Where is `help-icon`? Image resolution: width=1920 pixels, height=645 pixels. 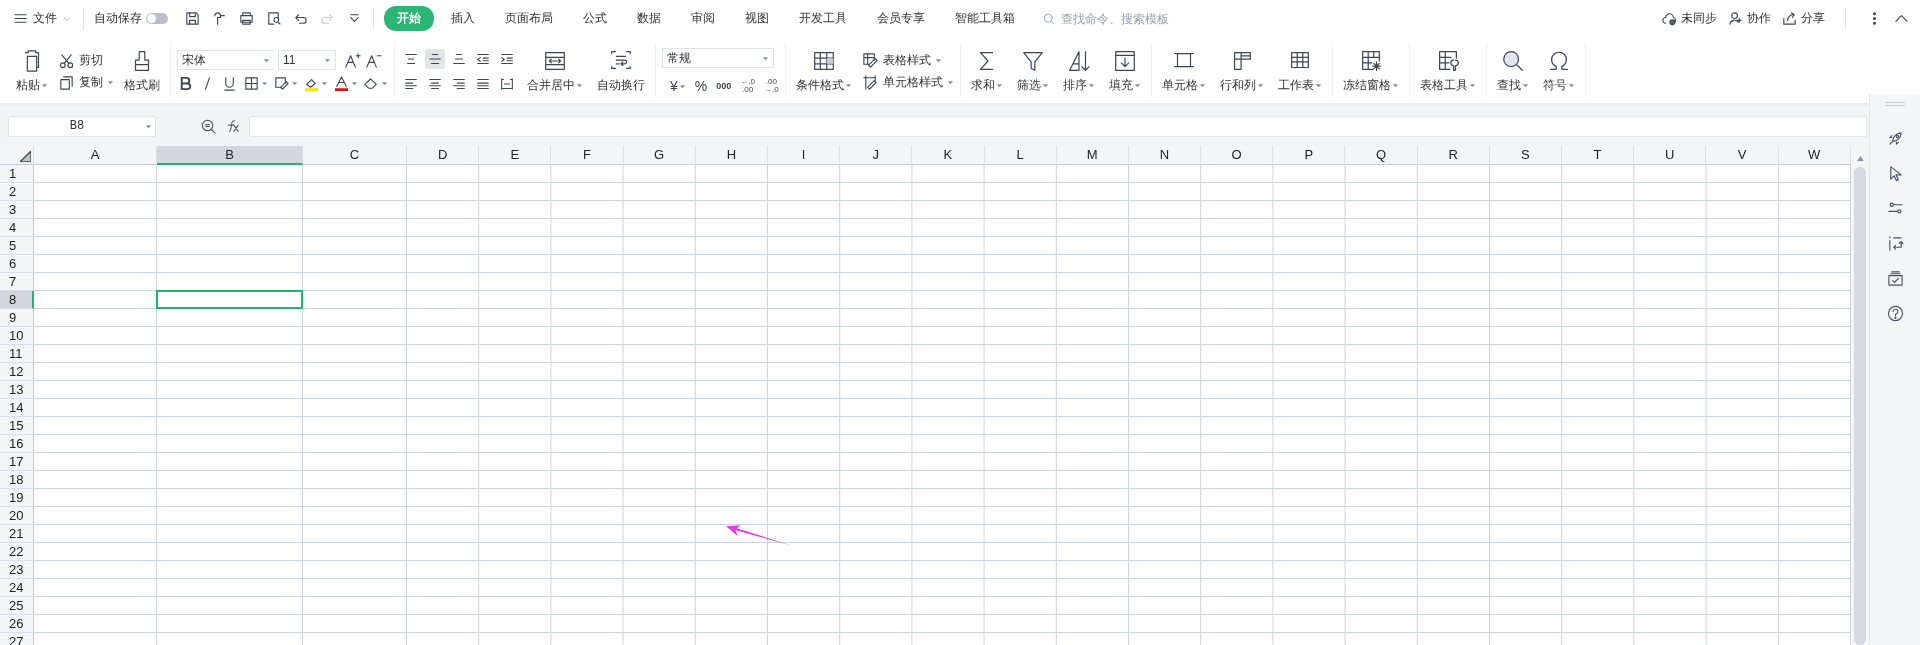 help-icon is located at coordinates (1895, 313).